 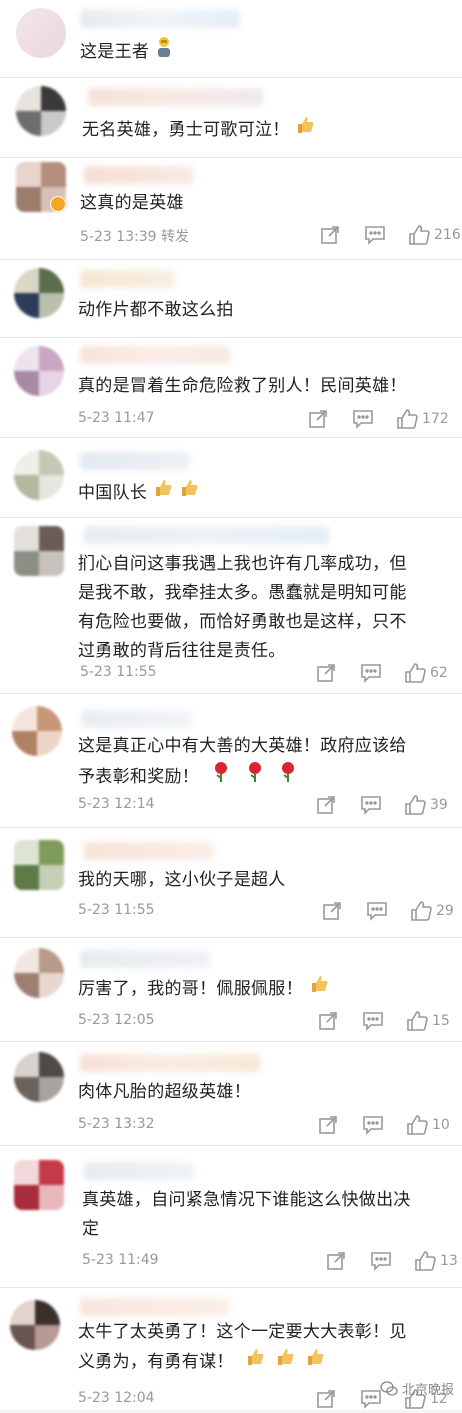 What do you see at coordinates (386, 1021) in the screenshot?
I see `comment-actions: 15` at bounding box center [386, 1021].